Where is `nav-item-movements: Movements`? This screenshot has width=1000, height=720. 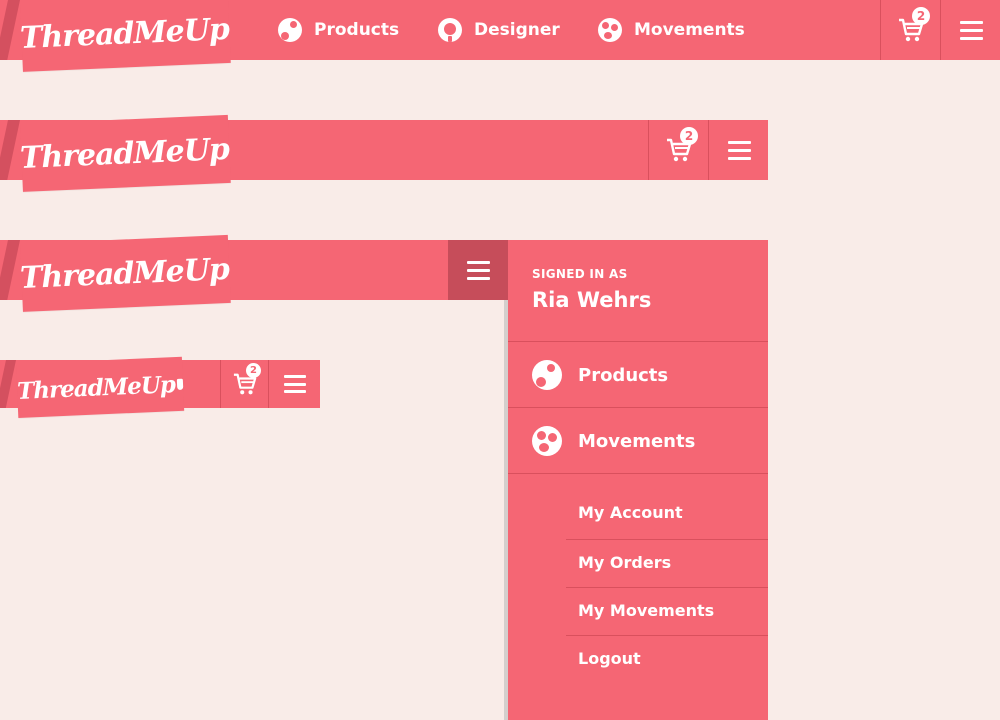
nav-item-movements: Movements is located at coordinates (671, 30).